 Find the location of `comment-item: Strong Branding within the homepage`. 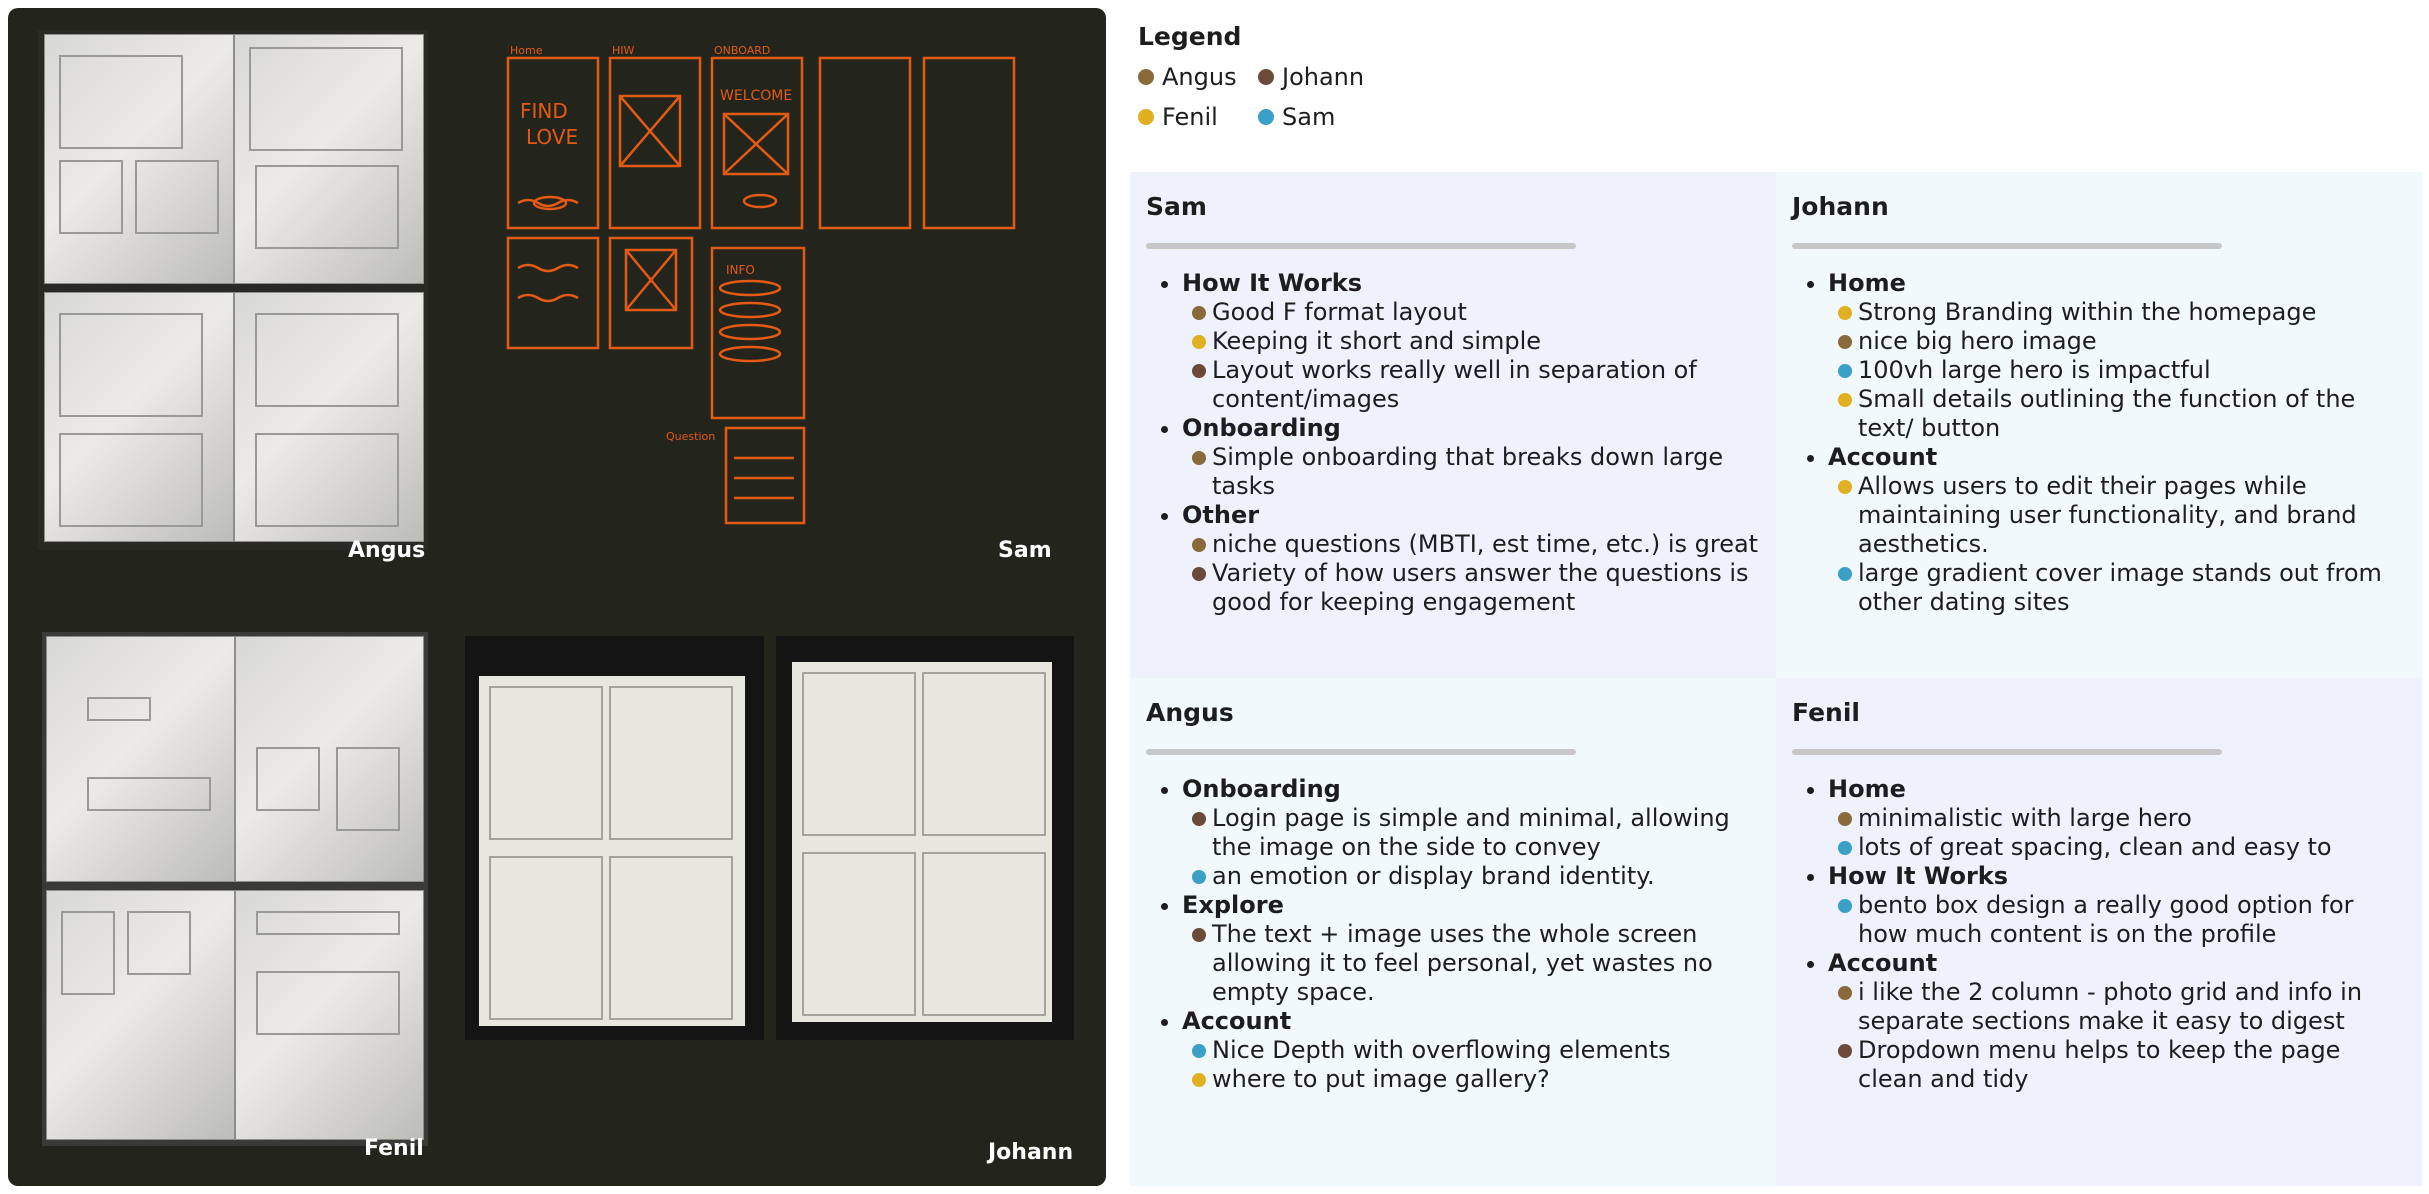

comment-item: Strong Branding within the homepage is located at coordinates (2117, 312).